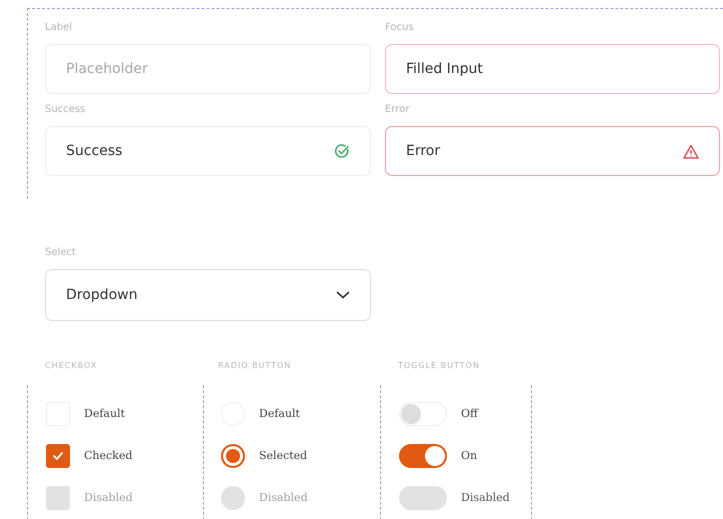 Image resolution: width=723 pixels, height=519 pixels. I want to click on input-field: Error, so click(552, 151).